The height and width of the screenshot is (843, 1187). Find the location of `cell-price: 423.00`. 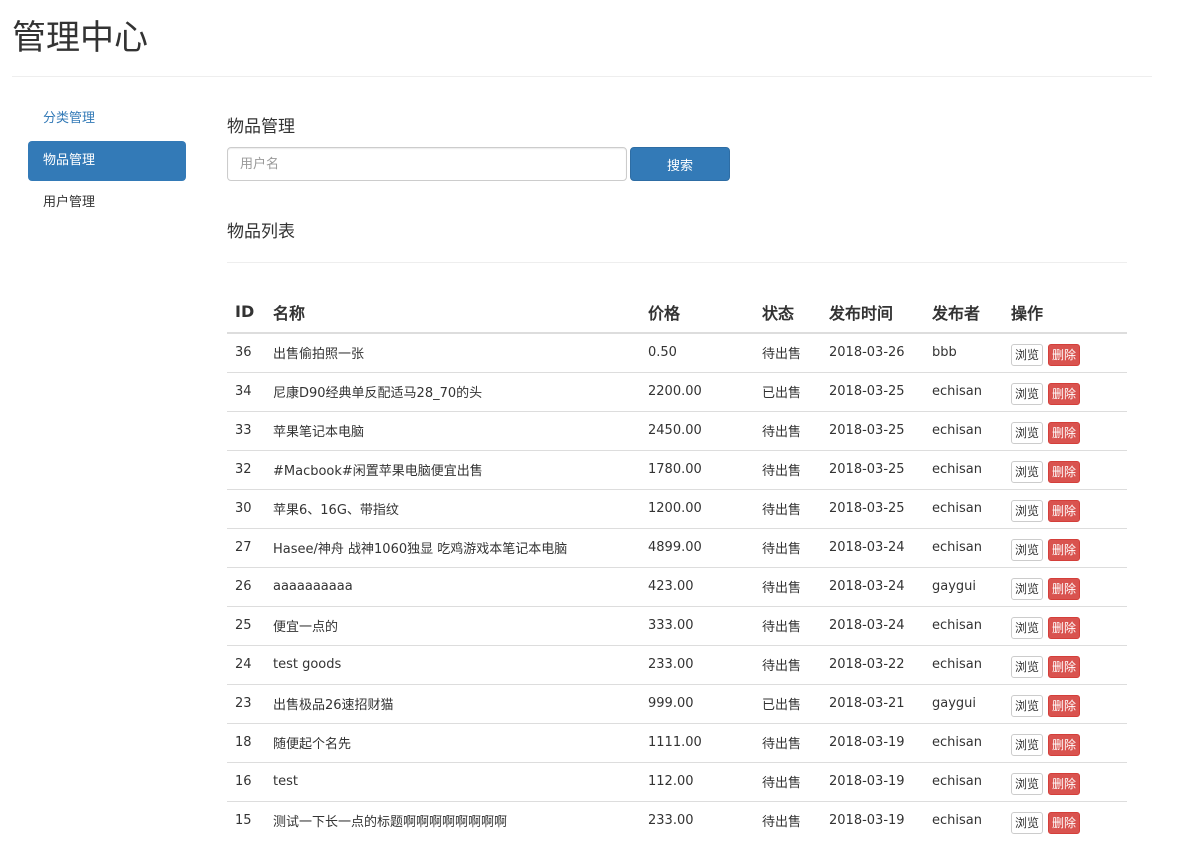

cell-price: 423.00 is located at coordinates (697, 586).